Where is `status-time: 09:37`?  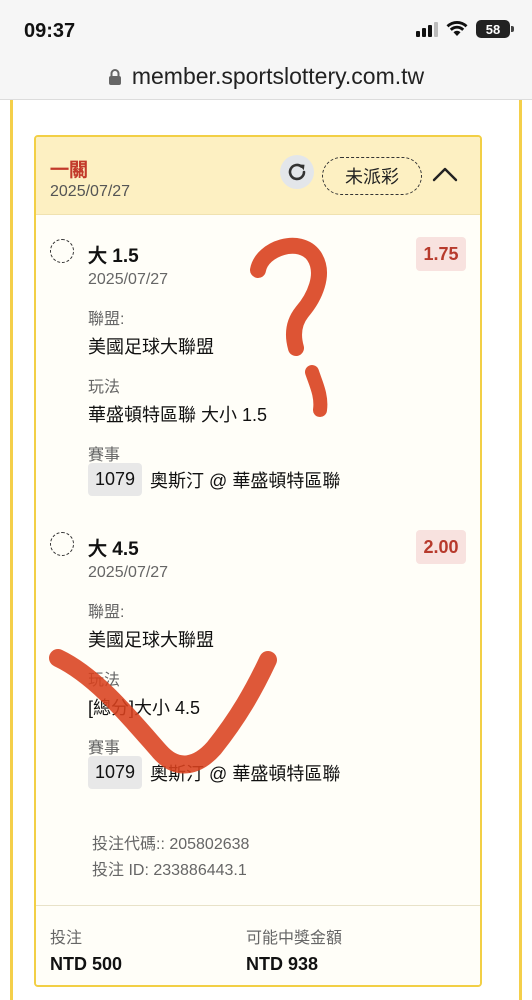
status-time: 09:37 is located at coordinates (50, 31).